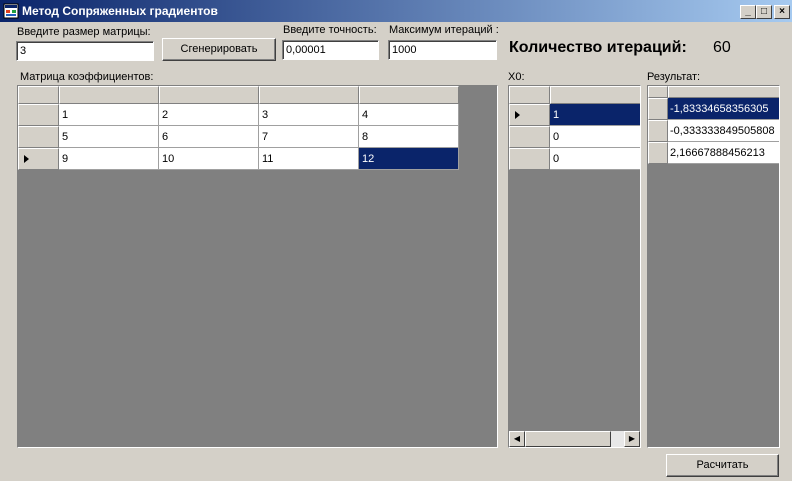 The height and width of the screenshot is (481, 792). I want to click on matrix-cell: 6, so click(209, 137).